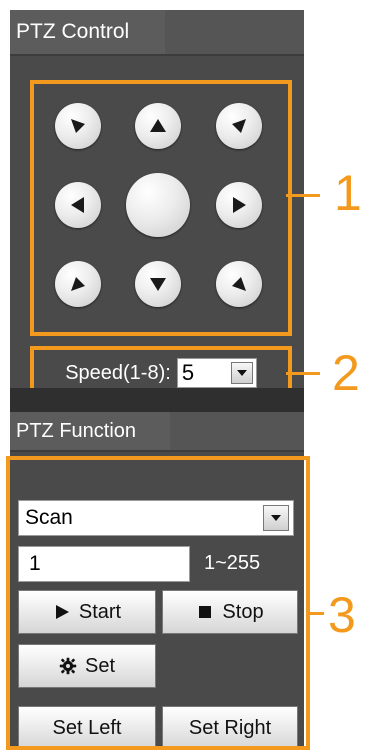 The width and height of the screenshot is (374, 756). What do you see at coordinates (73, 31) in the screenshot?
I see `tab-ptz-control-label: PTZ Control` at bounding box center [73, 31].